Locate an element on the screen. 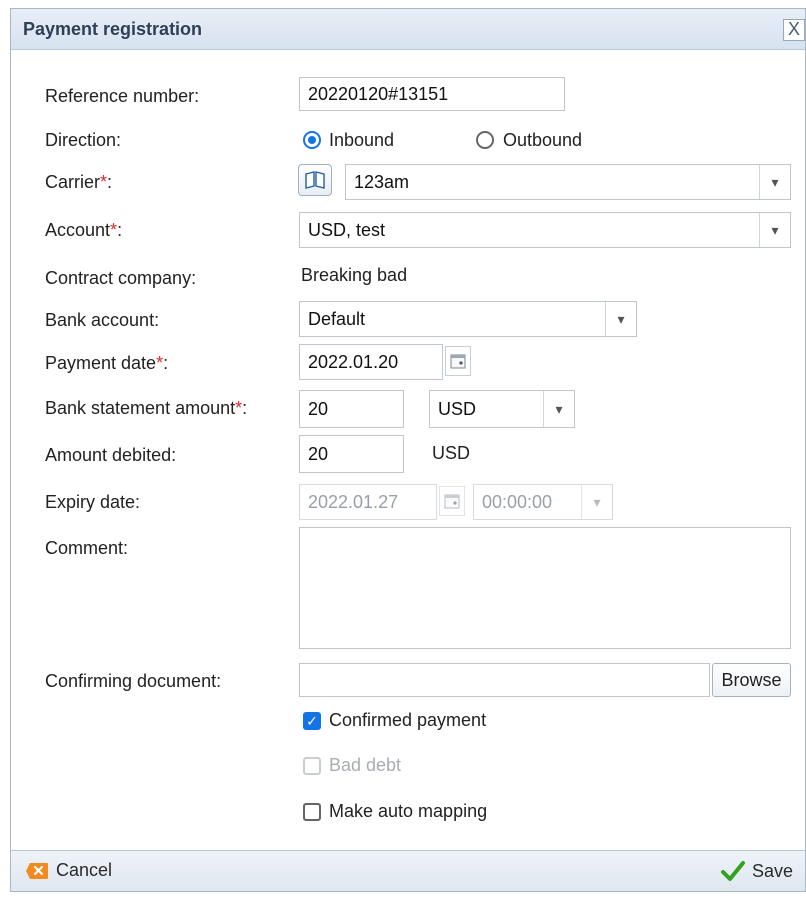 This screenshot has width=806, height=900. bad-debt-label: Bad debt is located at coordinates (365, 765).